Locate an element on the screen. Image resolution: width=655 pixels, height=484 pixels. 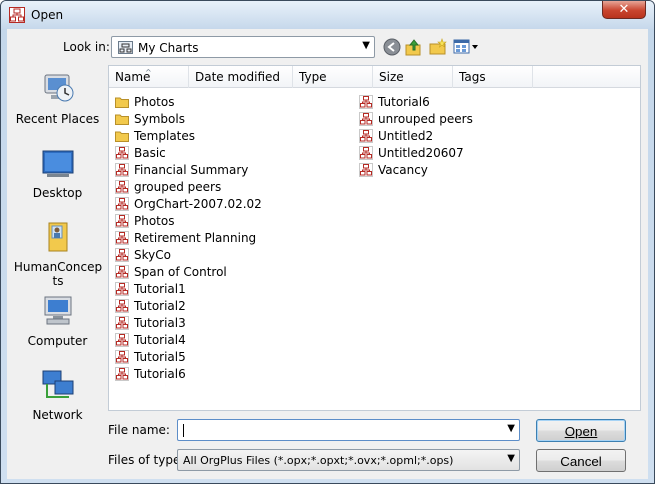
file-name: Span of Control is located at coordinates (180, 272).